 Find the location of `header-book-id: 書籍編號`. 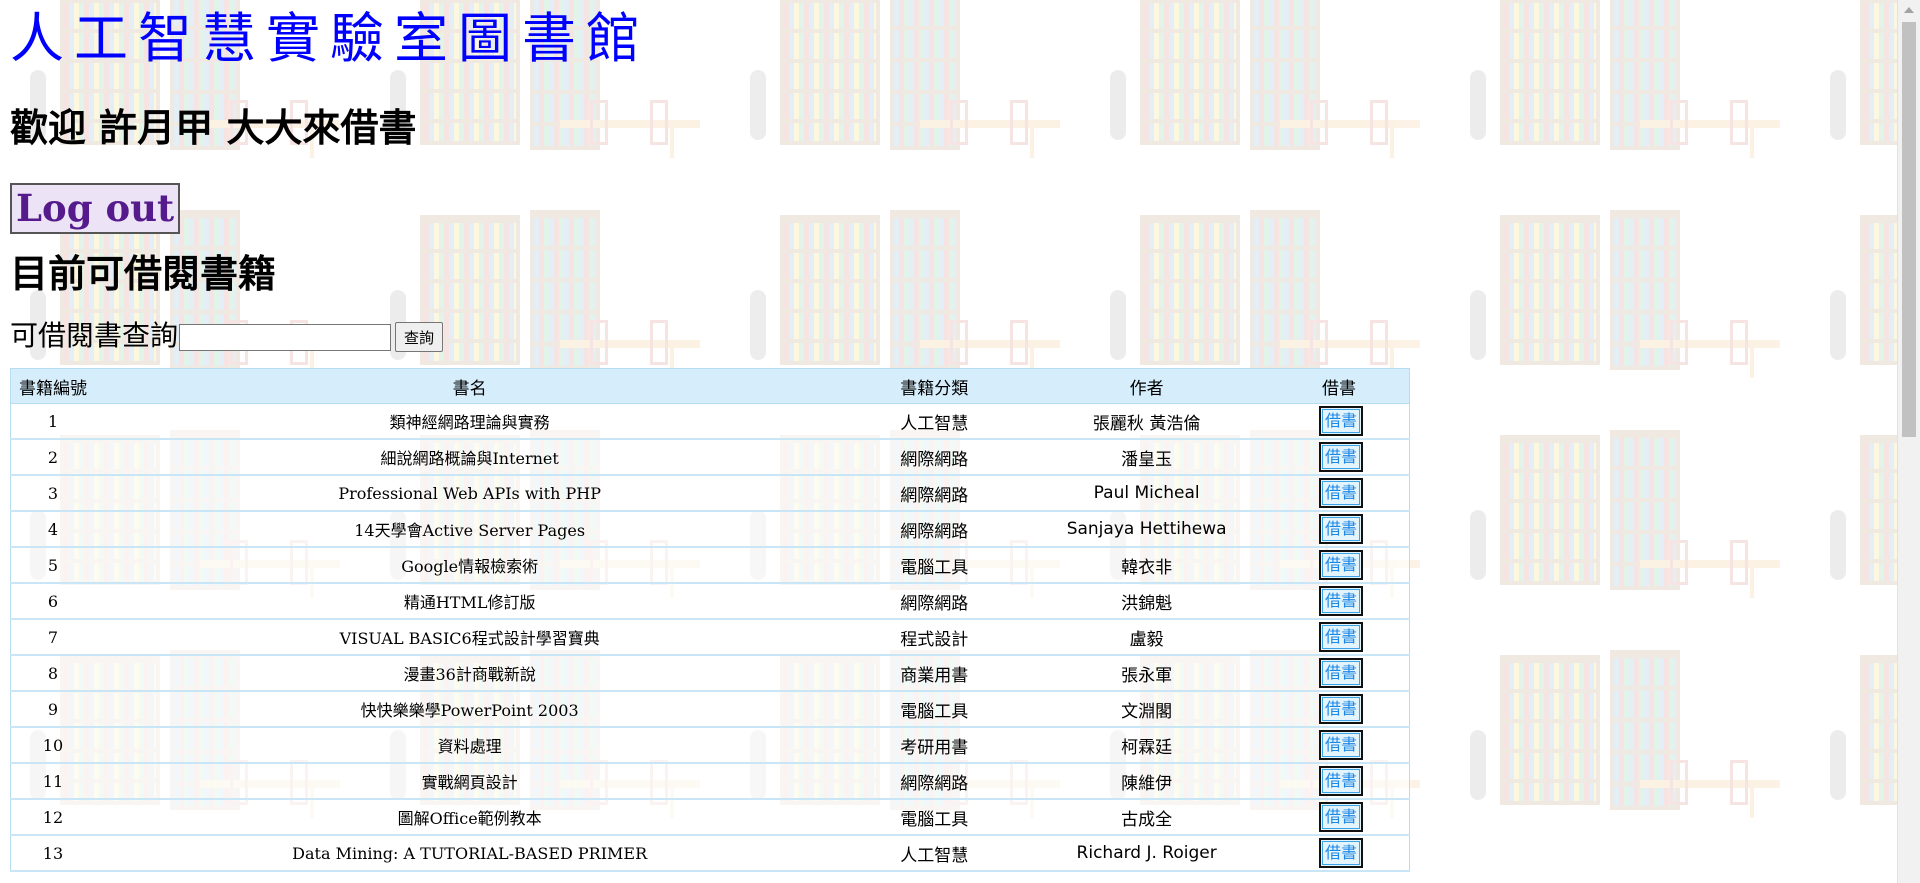

header-book-id: 書籍編號 is located at coordinates (52, 386).